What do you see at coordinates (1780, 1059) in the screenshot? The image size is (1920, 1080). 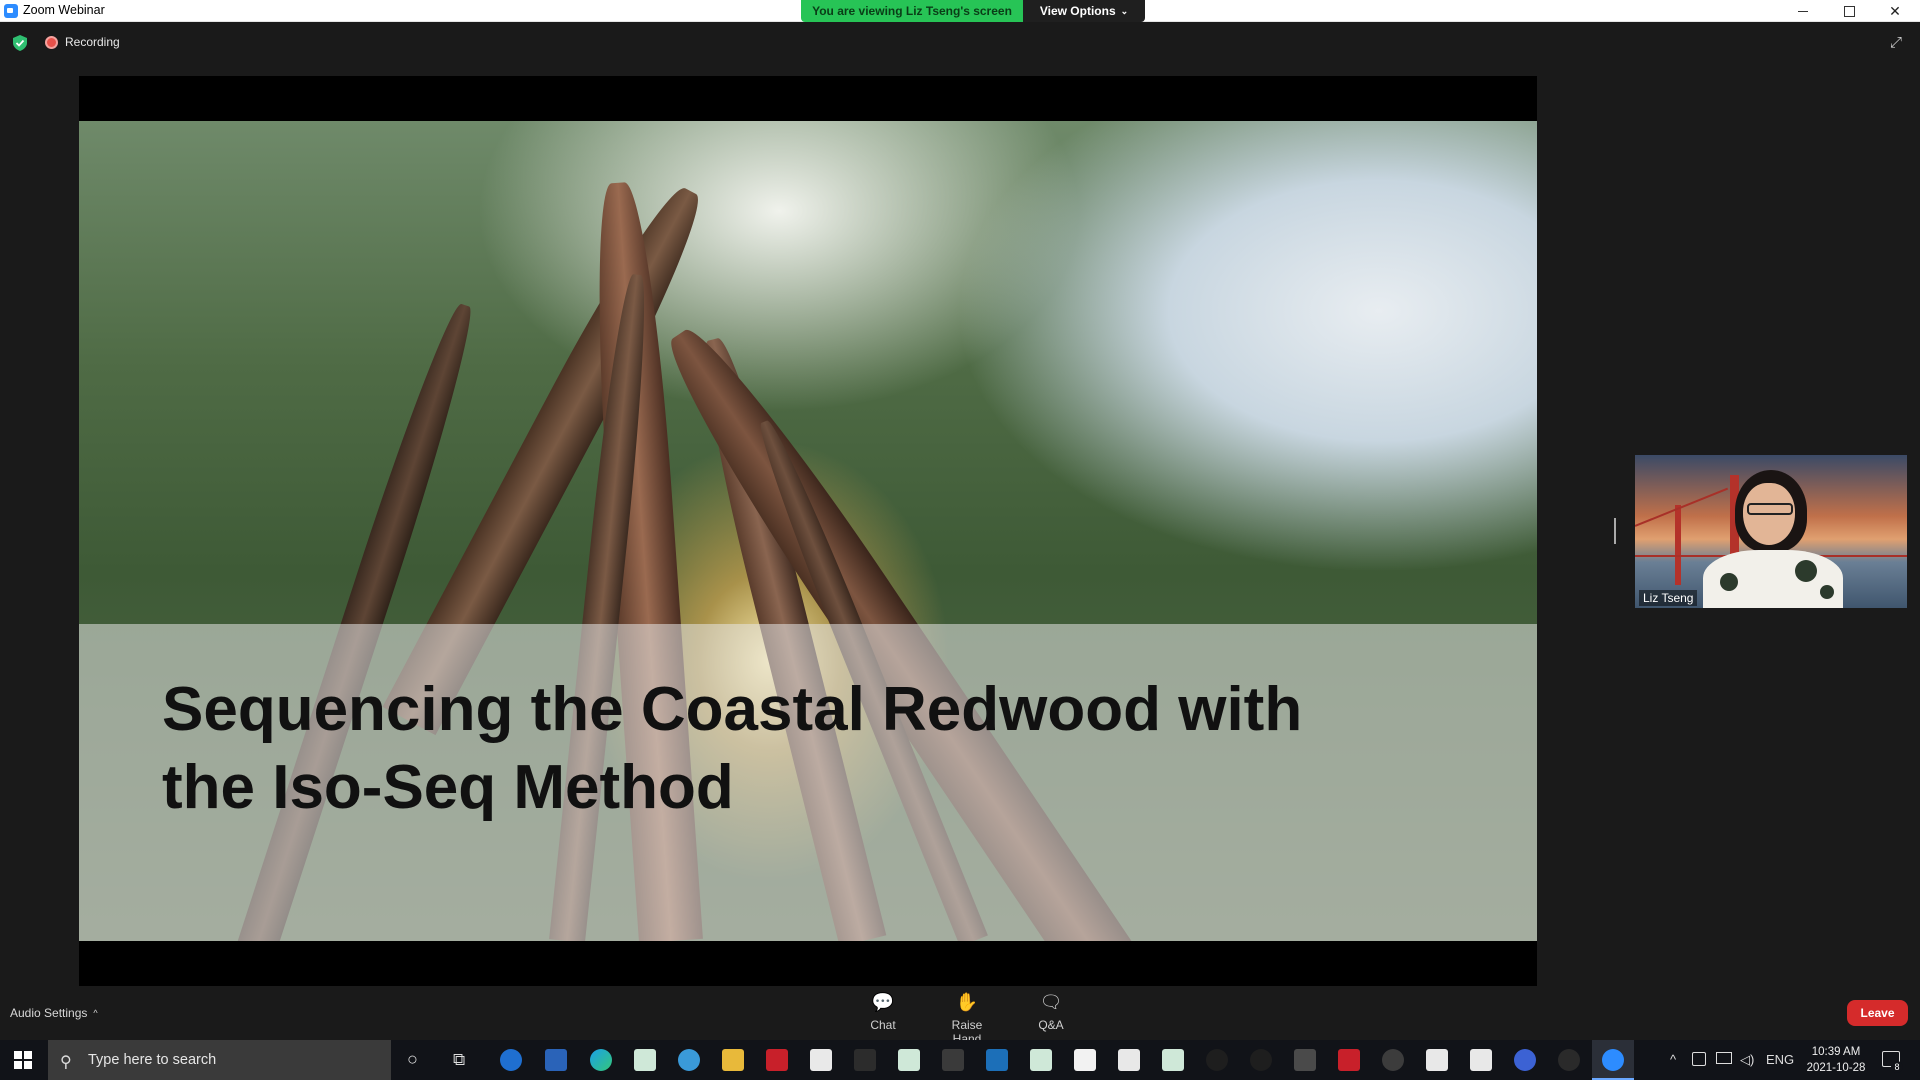 I see `language-indicator: ENG` at bounding box center [1780, 1059].